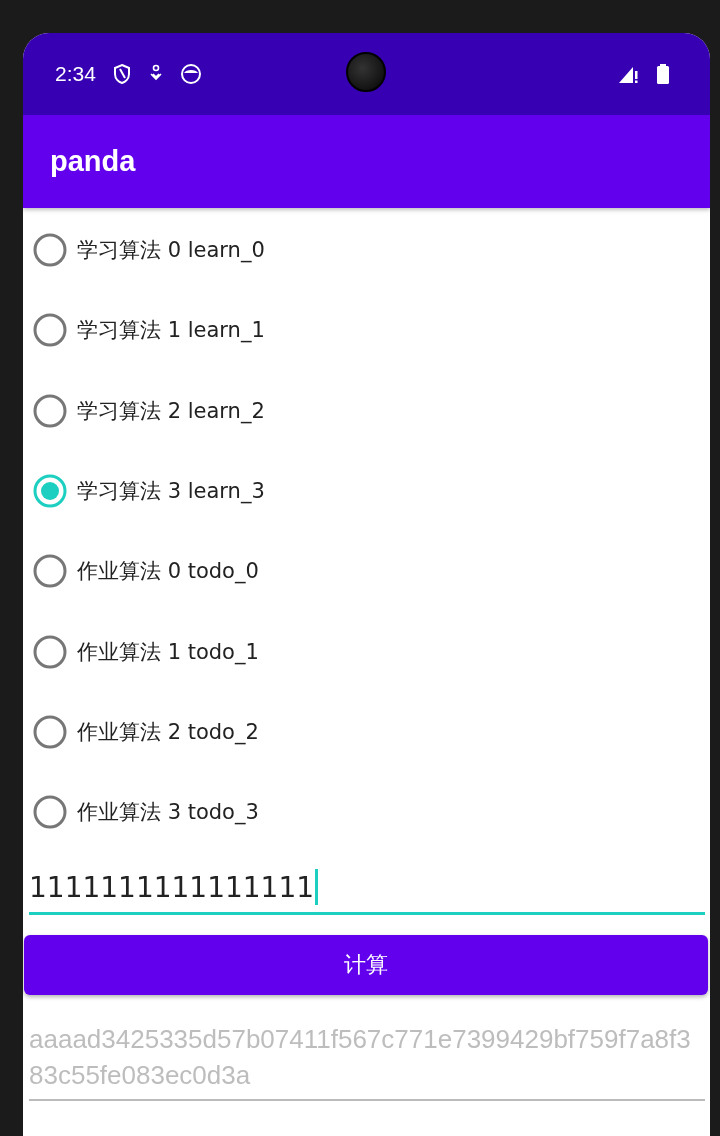 This screenshot has width=720, height=1136. Describe the element at coordinates (366, 72) in the screenshot. I see `camera-lens-icon` at that location.